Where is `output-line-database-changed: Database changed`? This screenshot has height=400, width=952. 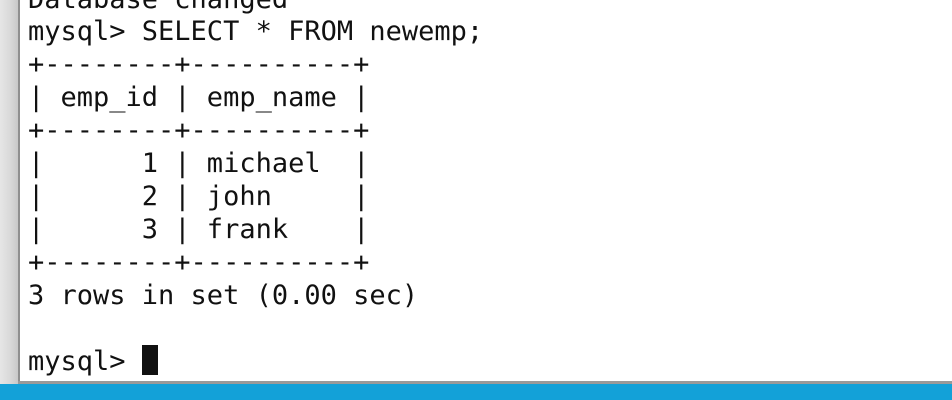 output-line-database-changed: Database changed is located at coordinates (158, 8).